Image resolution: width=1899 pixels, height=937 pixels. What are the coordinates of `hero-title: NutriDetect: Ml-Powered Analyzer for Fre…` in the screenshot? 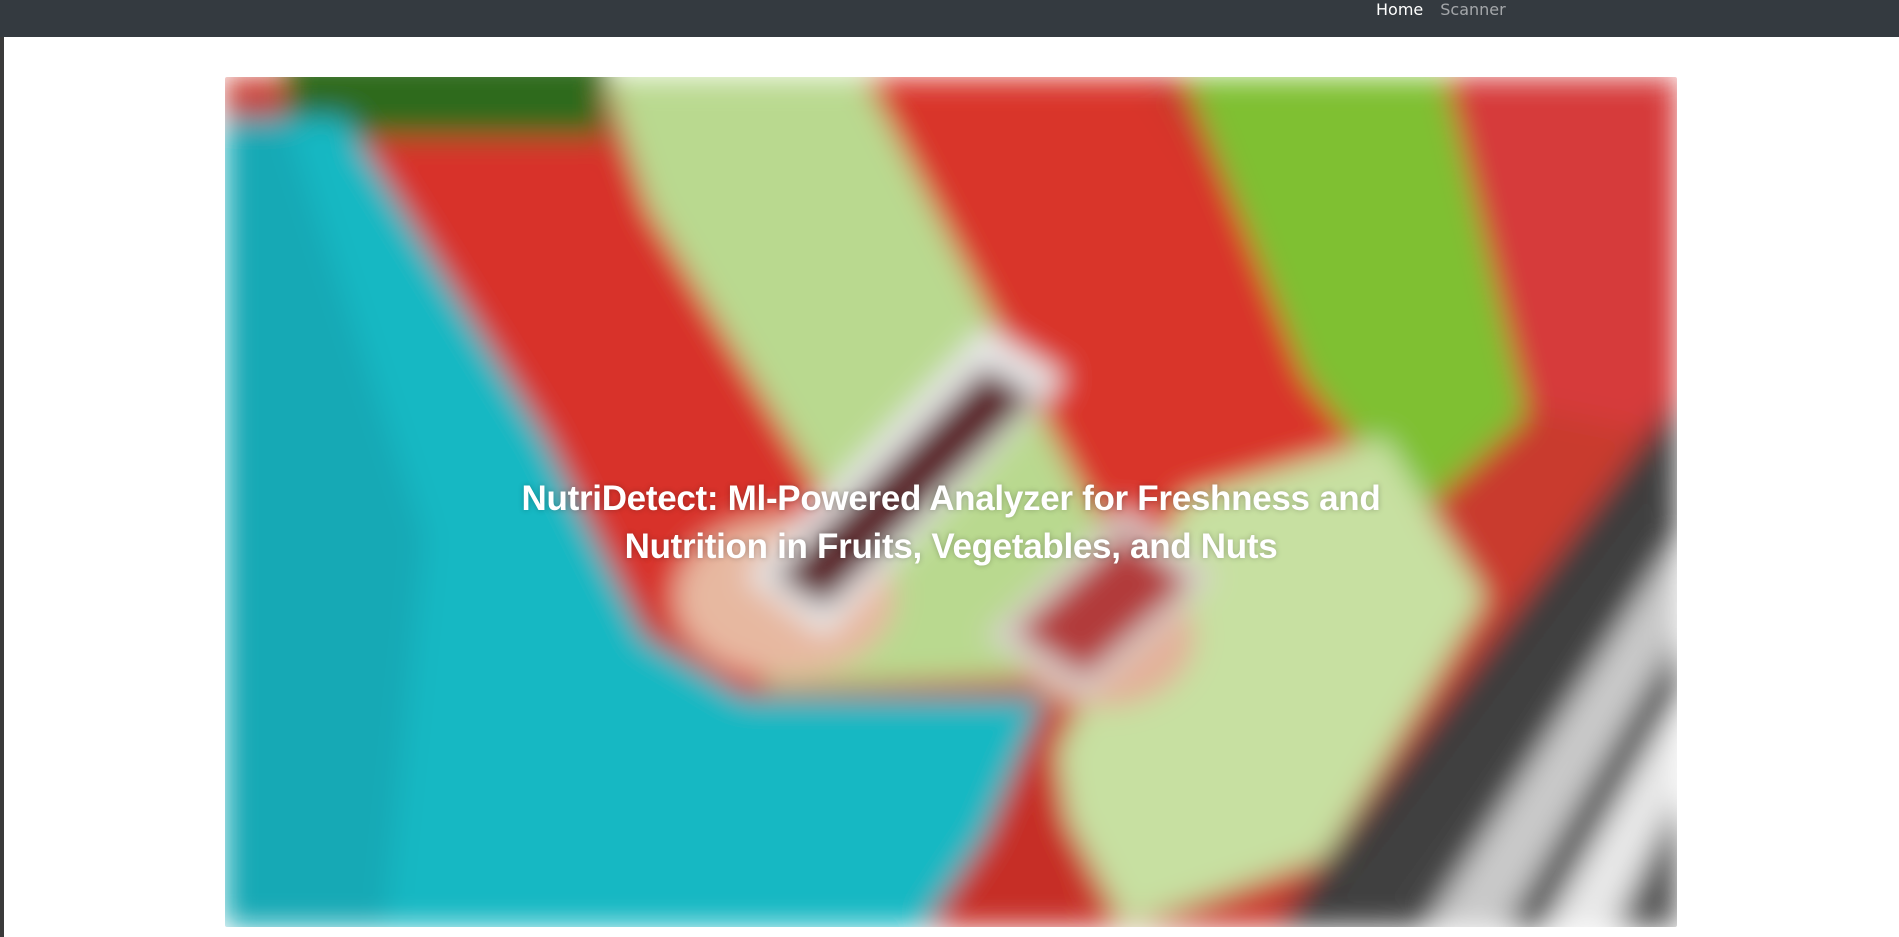 It's located at (951, 523).